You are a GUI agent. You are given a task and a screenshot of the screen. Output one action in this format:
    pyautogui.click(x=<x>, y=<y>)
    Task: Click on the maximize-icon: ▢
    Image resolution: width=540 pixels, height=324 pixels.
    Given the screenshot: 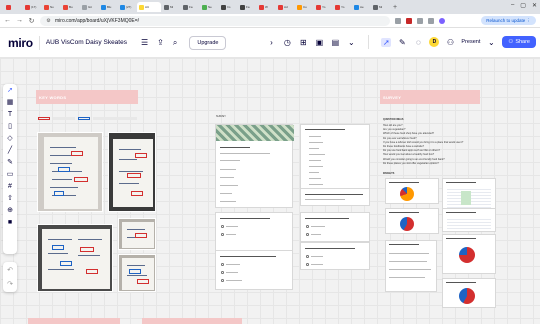 What is the action you would take?
    pyautogui.click(x=523, y=5)
    